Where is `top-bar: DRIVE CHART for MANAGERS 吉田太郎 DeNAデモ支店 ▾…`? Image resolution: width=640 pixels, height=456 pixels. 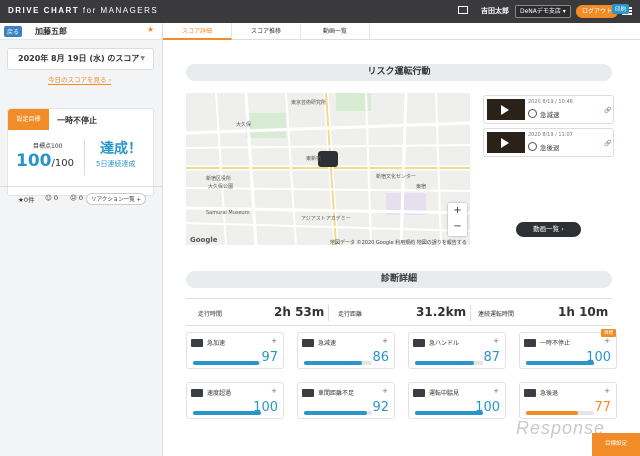
top-bar: DRIVE CHART for MANAGERS 吉田太郎 DeNAデモ支店 ▾… is located at coordinates (320, 11).